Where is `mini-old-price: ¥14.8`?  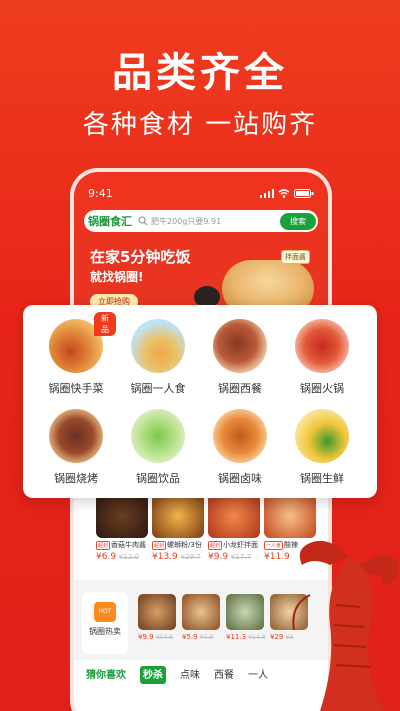
mini-old-price: ¥14.8 is located at coordinates (257, 637).